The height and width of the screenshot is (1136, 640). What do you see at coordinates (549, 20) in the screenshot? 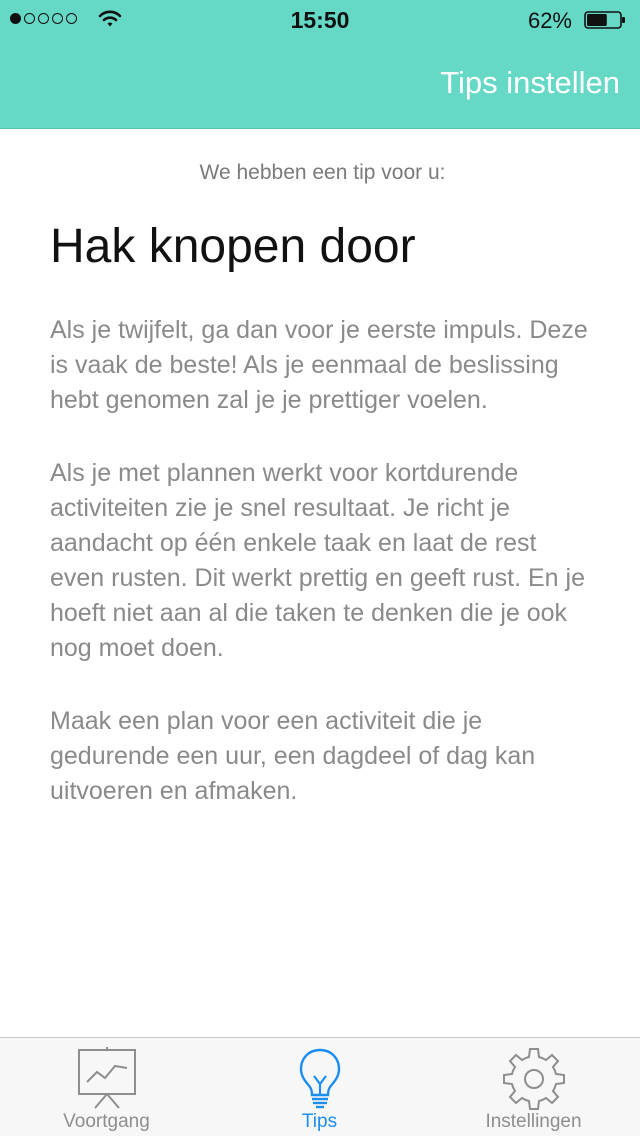
I see `battery-percentage: 62%` at bounding box center [549, 20].